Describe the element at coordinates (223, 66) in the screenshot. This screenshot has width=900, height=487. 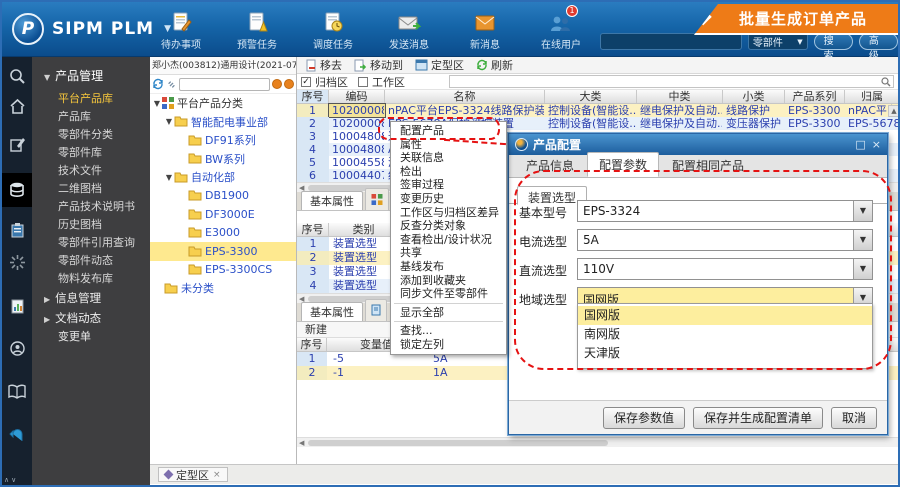
I see `context-selector: 郑小杰(003812)通用设计(2021-07 ▼` at that location.